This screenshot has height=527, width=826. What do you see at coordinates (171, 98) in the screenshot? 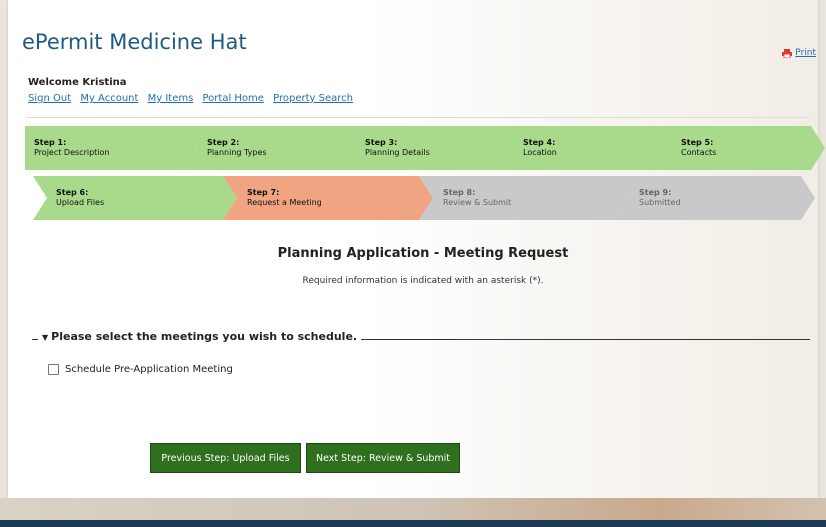
I see `my-items-link: My Items` at bounding box center [171, 98].